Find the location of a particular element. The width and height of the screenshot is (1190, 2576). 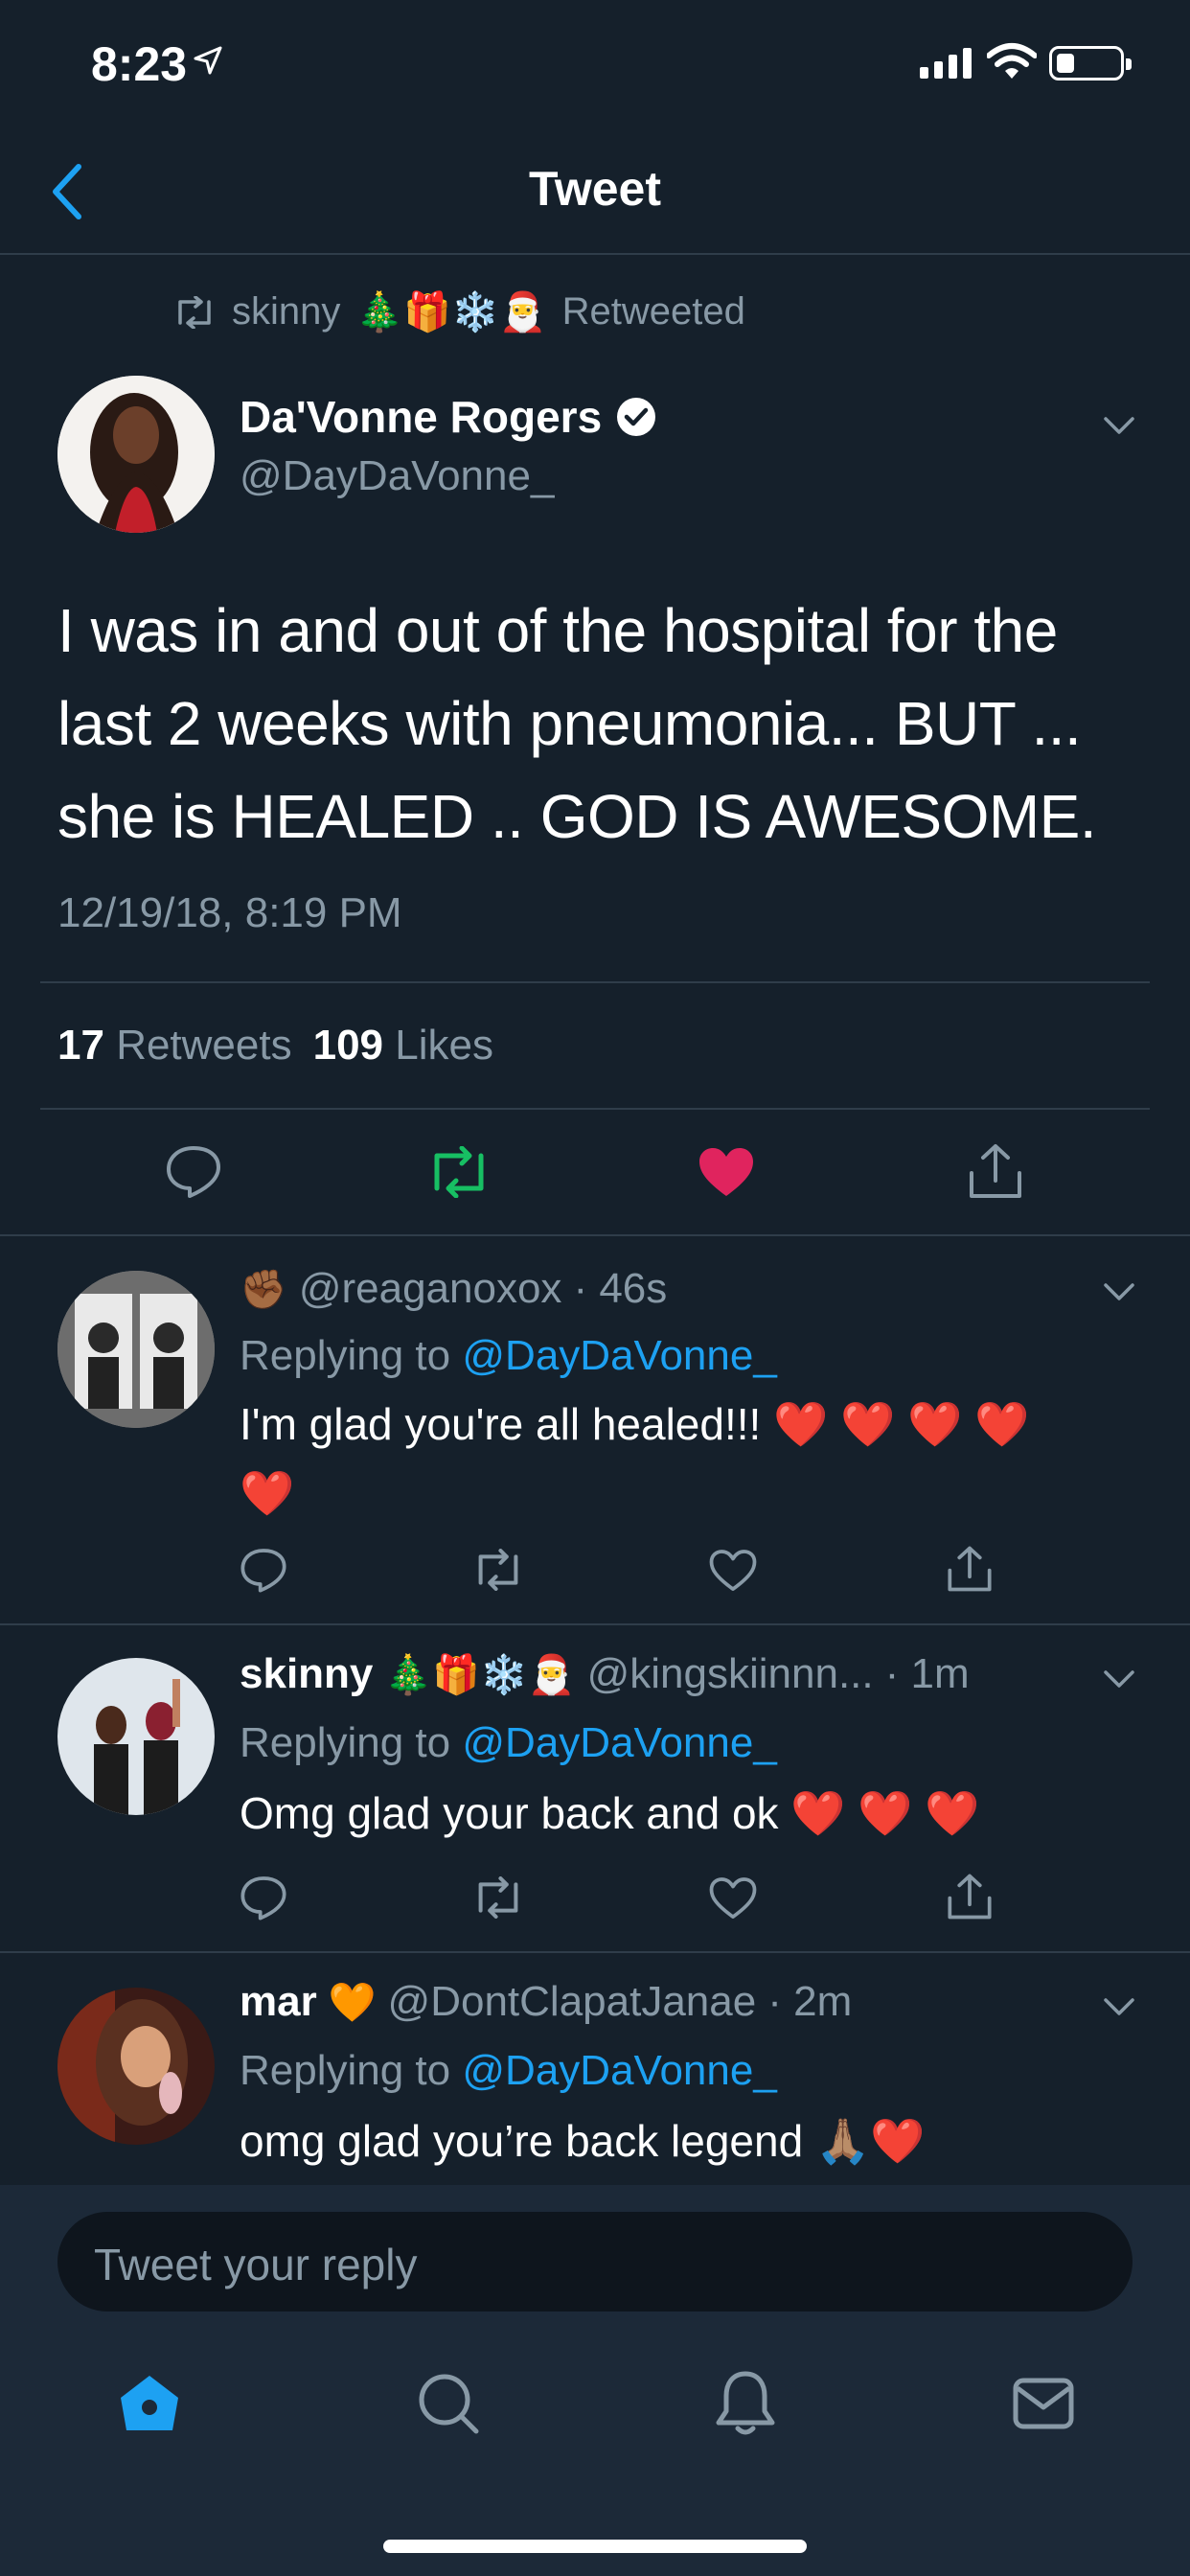

reply-text: omg glad you’re back legend 🙏🏽❤️ is located at coordinates (583, 2141).